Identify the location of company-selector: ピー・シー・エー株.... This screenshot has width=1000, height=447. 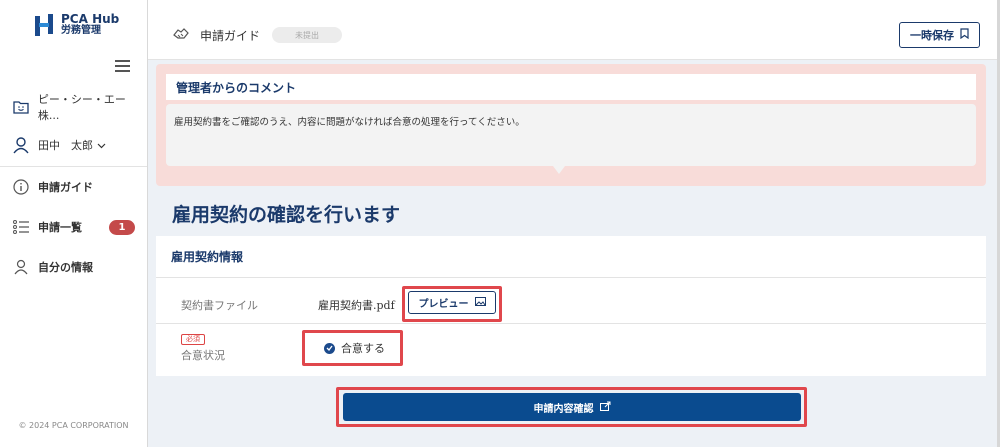
(73, 107).